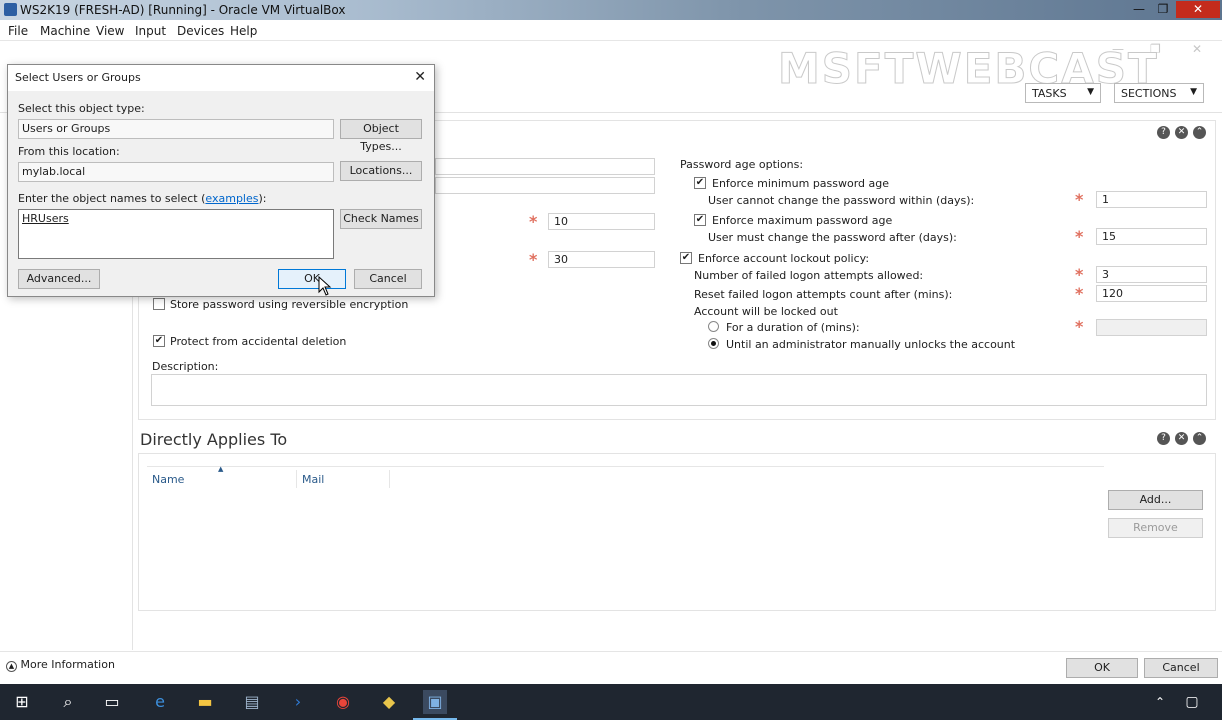 This screenshot has width=1222, height=720. Describe the element at coordinates (1155, 528) in the screenshot. I see `remove-button: Remove` at that location.